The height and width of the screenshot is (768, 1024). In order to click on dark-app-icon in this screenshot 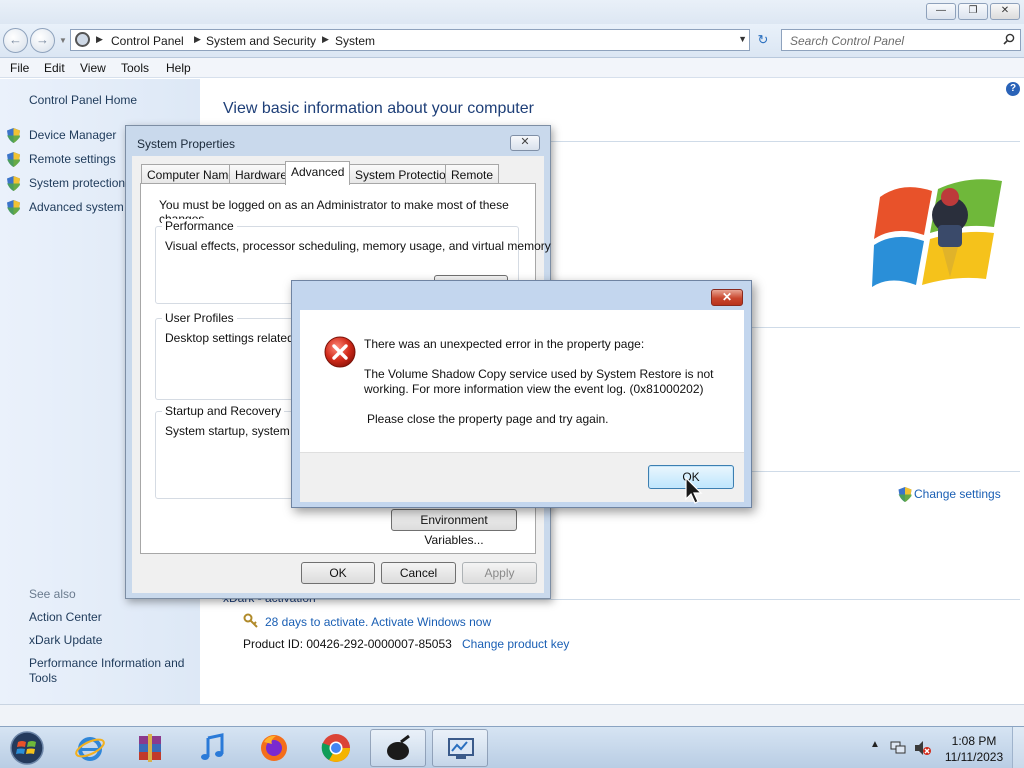, I will do `click(398, 747)`.